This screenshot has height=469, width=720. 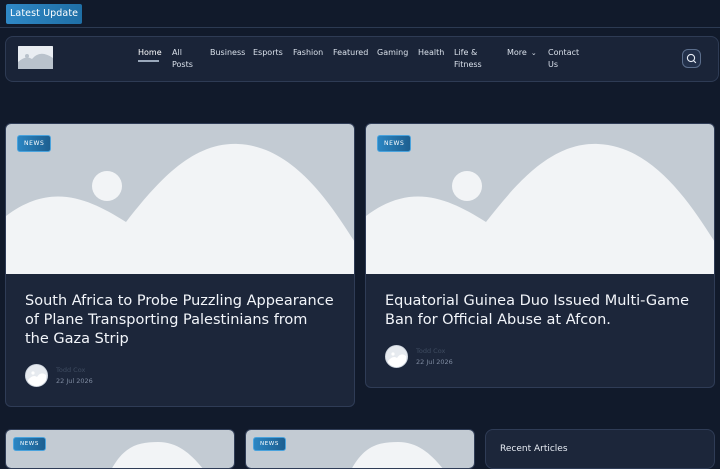 What do you see at coordinates (533, 53) in the screenshot?
I see `chevron-down-icon: ⌄` at bounding box center [533, 53].